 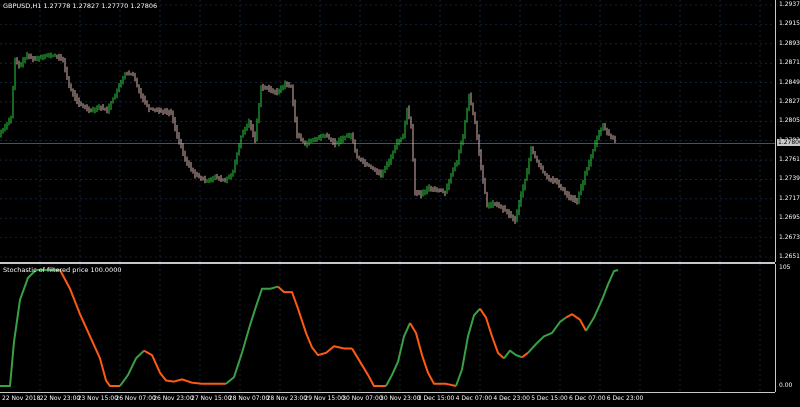 I want to click on price-tick-label: 1.28275, so click(x=789, y=101).